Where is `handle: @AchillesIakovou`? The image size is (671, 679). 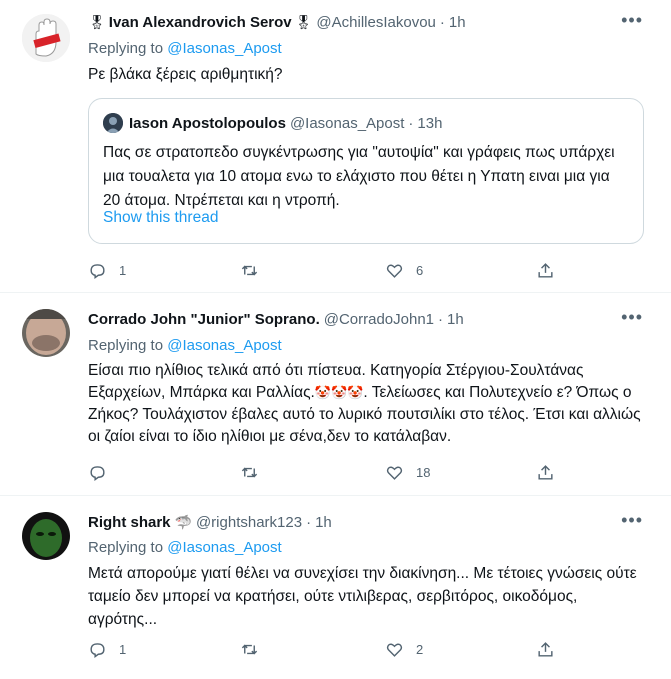
handle: @AchillesIakovou is located at coordinates (375, 22).